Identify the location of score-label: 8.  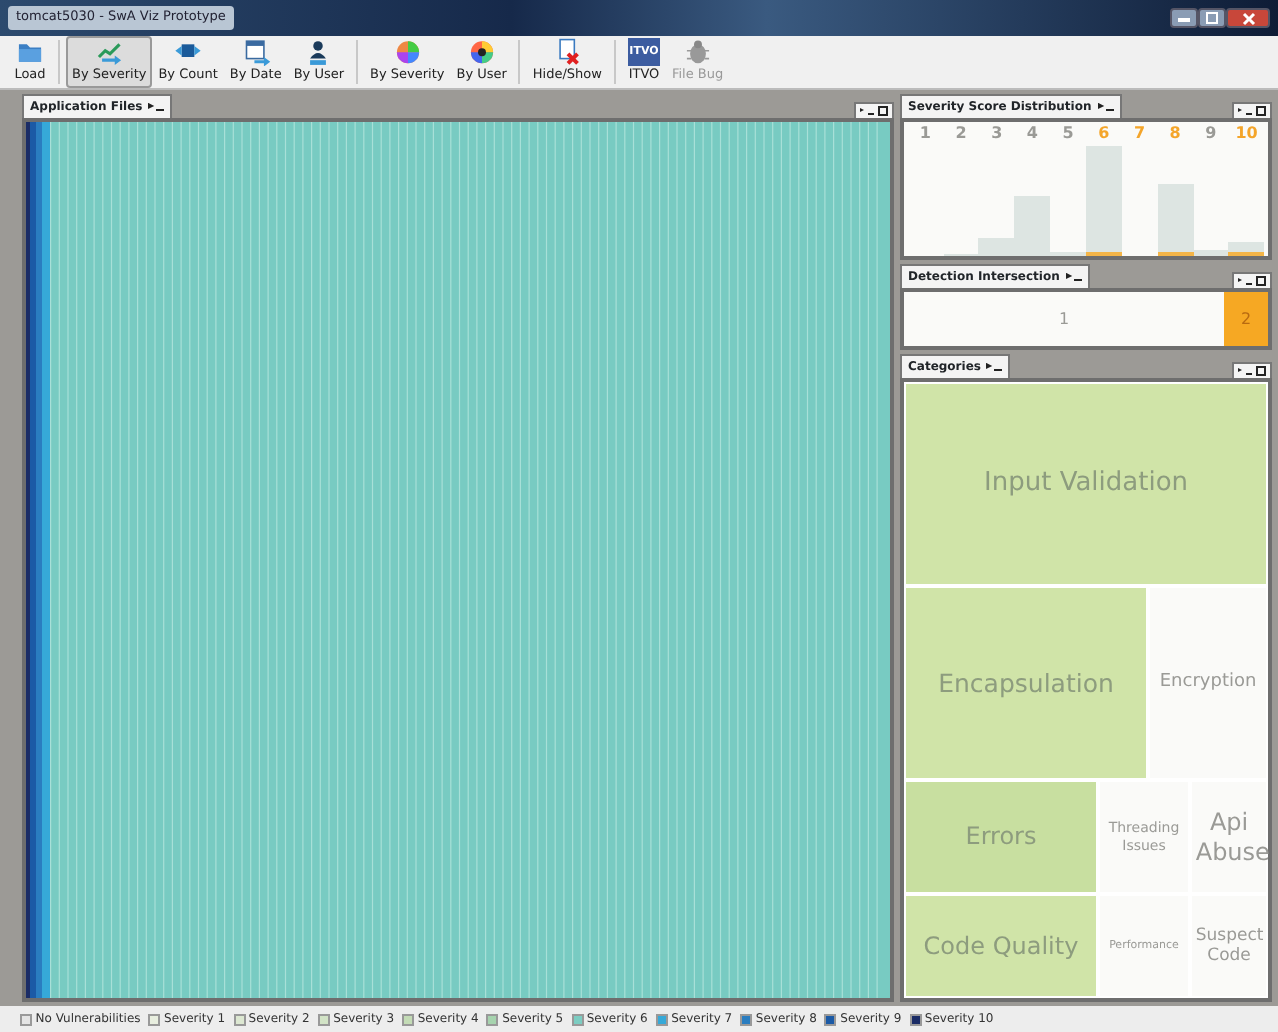
(1175, 134).